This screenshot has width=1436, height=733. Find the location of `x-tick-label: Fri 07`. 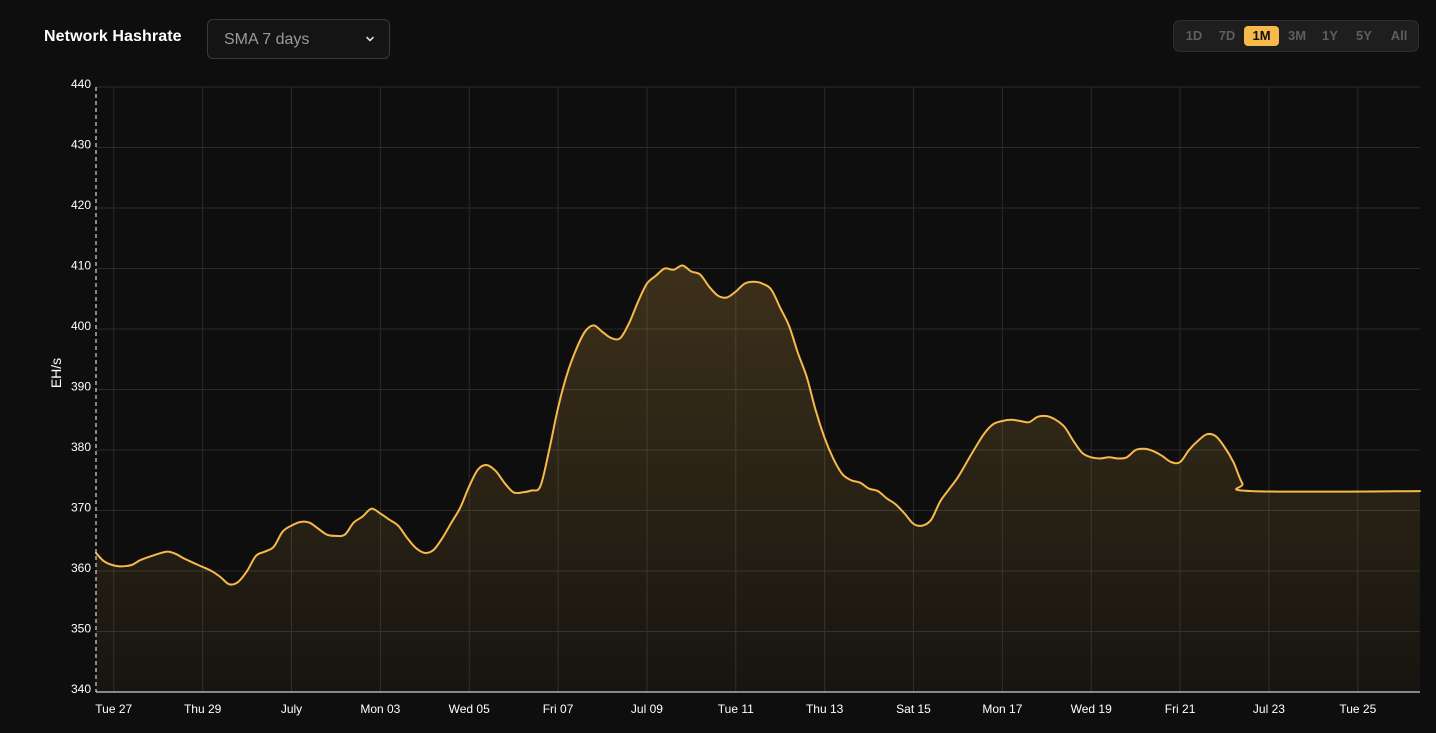

x-tick-label: Fri 07 is located at coordinates (558, 709).